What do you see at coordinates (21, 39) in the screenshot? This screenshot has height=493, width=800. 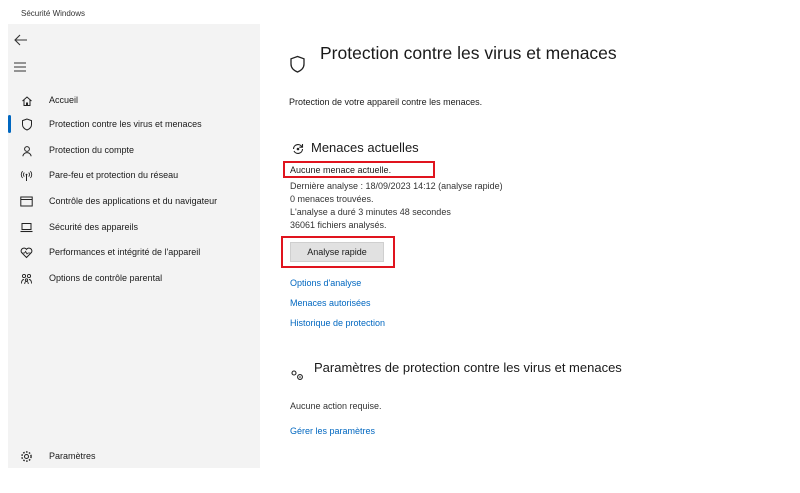 I see `back-arrow-icon` at bounding box center [21, 39].